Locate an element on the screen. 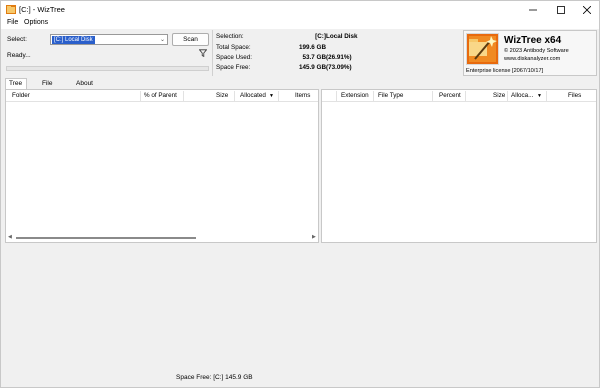  license-text: Enterprise license [2067/10/17] is located at coordinates (505, 71).